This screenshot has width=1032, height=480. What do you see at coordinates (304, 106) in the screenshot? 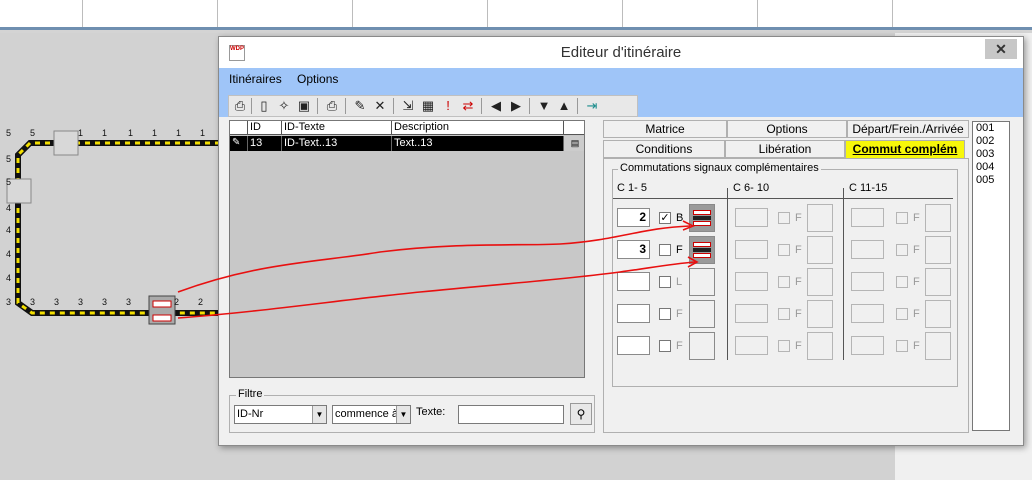
I see `save-icon: ▣` at bounding box center [304, 106].